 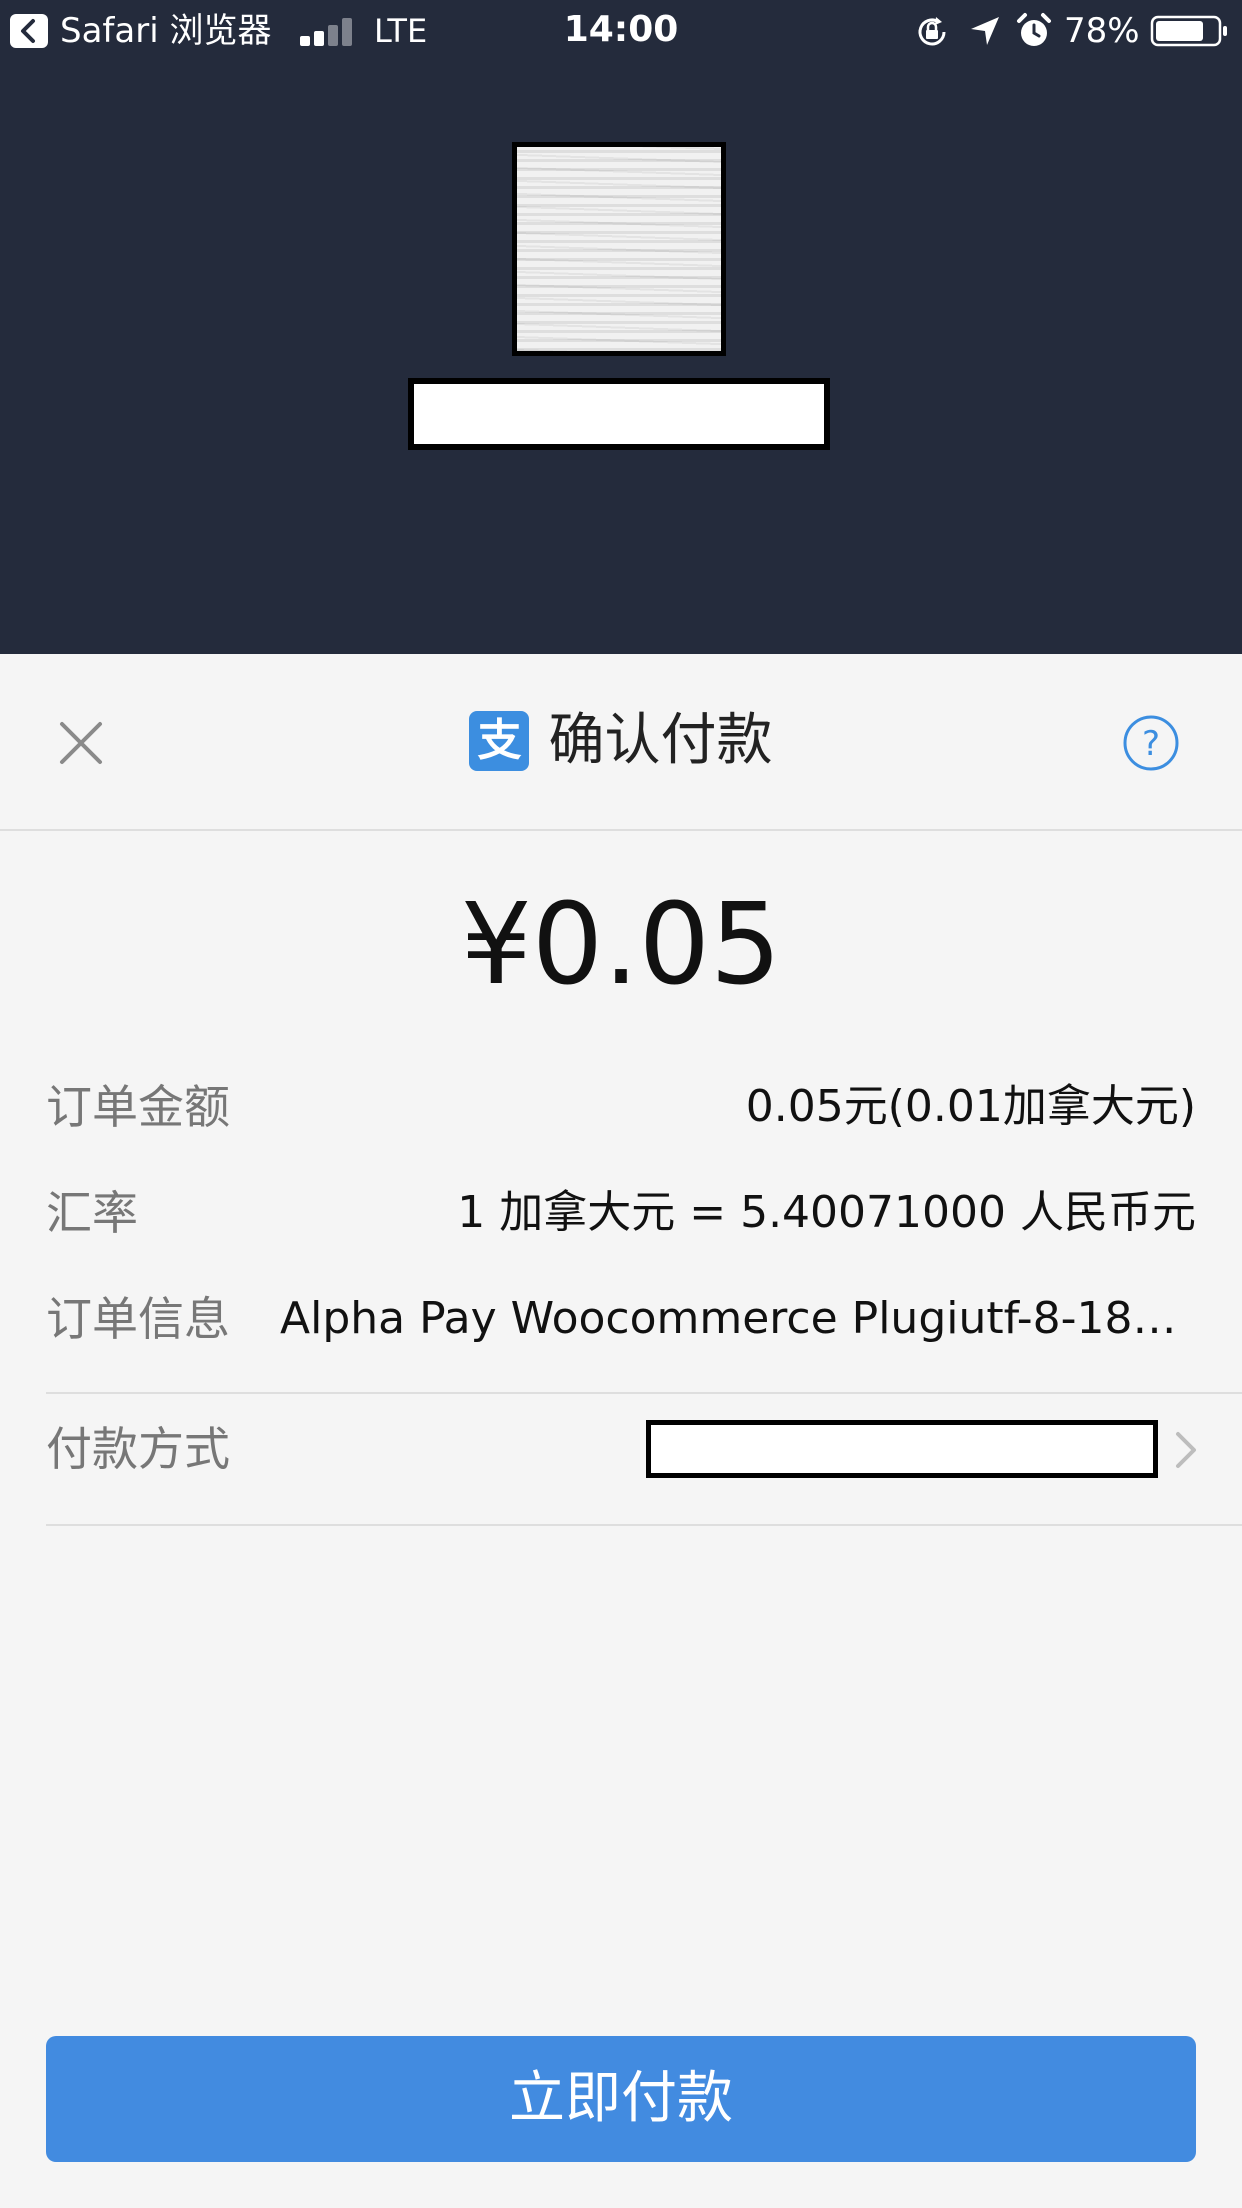 I want to click on status-bar: Safari 浏览器 LTE 14:00 78%, so click(x=621, y=31).